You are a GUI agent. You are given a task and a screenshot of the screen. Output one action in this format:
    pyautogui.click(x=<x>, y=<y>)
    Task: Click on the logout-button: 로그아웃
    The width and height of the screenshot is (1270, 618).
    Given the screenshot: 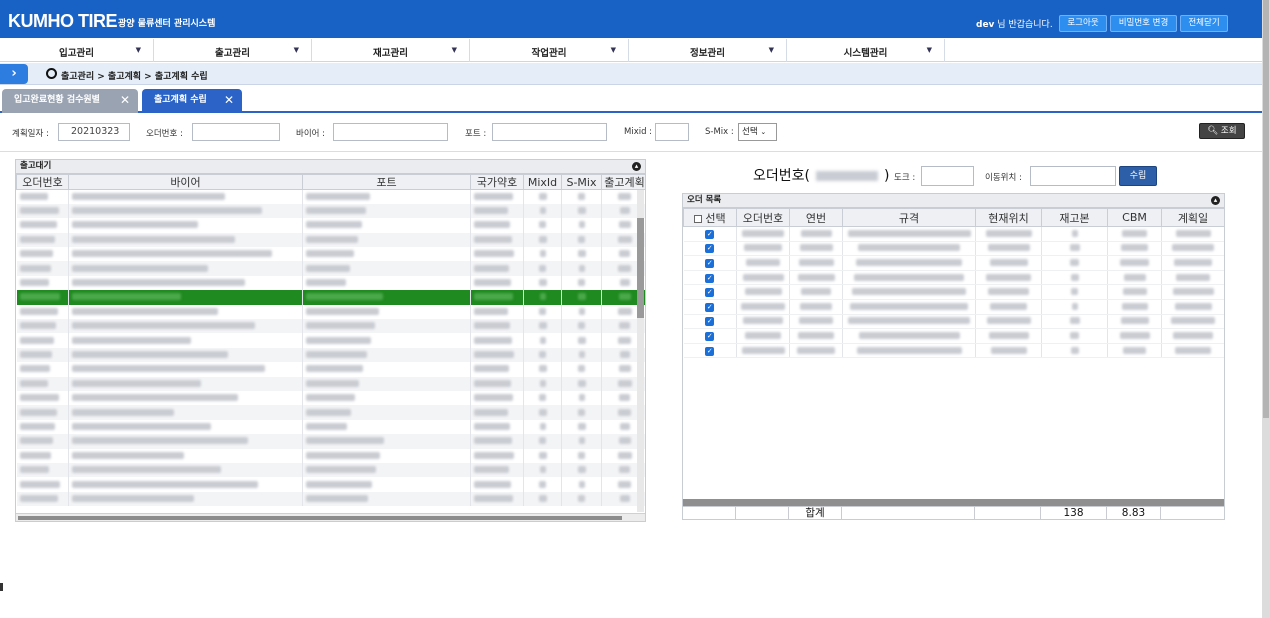 What is the action you would take?
    pyautogui.click(x=1083, y=23)
    